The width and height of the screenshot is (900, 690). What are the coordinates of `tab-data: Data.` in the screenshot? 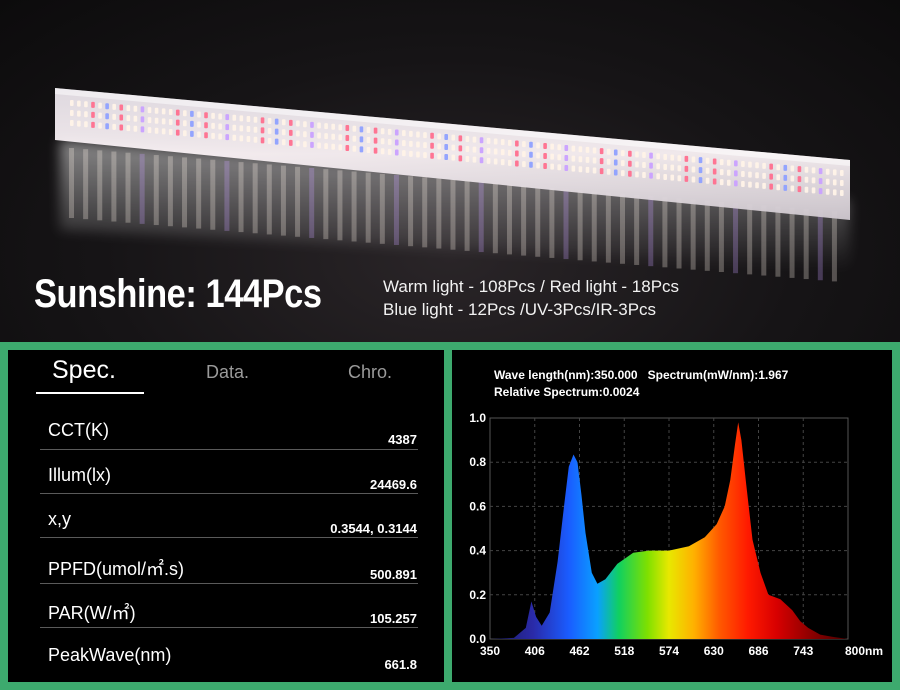 It's located at (227, 372).